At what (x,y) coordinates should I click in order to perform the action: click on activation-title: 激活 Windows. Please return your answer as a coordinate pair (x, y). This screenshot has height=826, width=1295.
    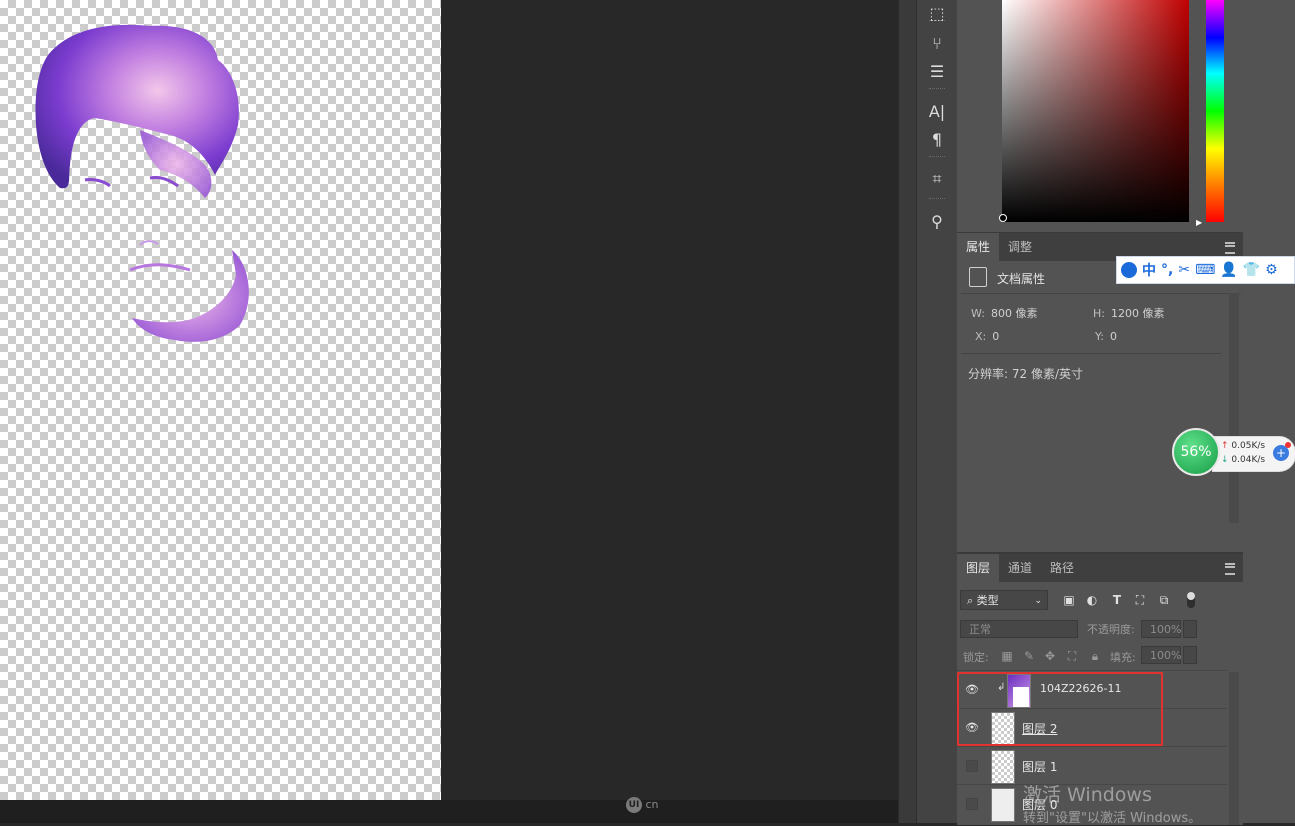
    Looking at the image, I should click on (1087, 795).